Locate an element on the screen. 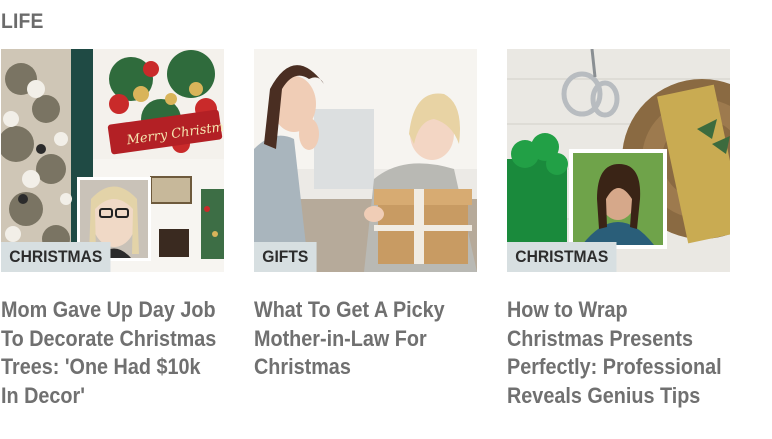  category-tag: GIFTS is located at coordinates (285, 257).